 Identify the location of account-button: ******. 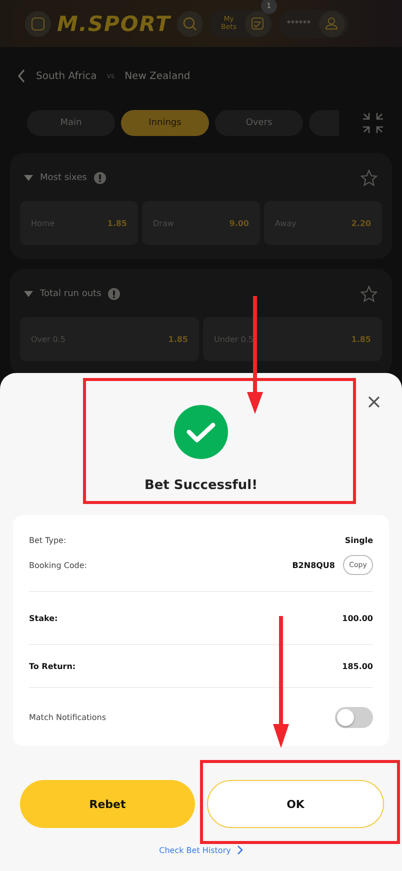
(313, 24).